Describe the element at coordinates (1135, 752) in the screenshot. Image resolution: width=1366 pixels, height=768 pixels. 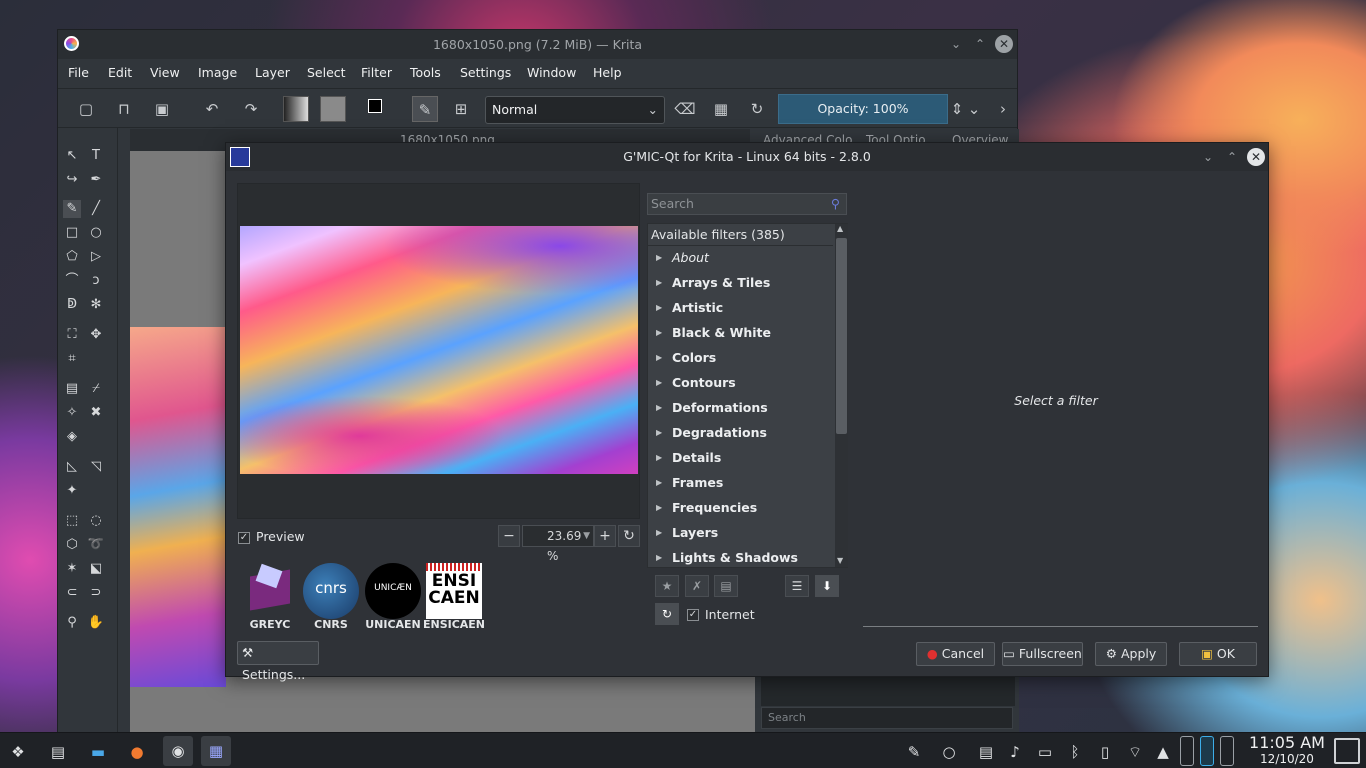
I see `wifi-icon: ⌔` at that location.